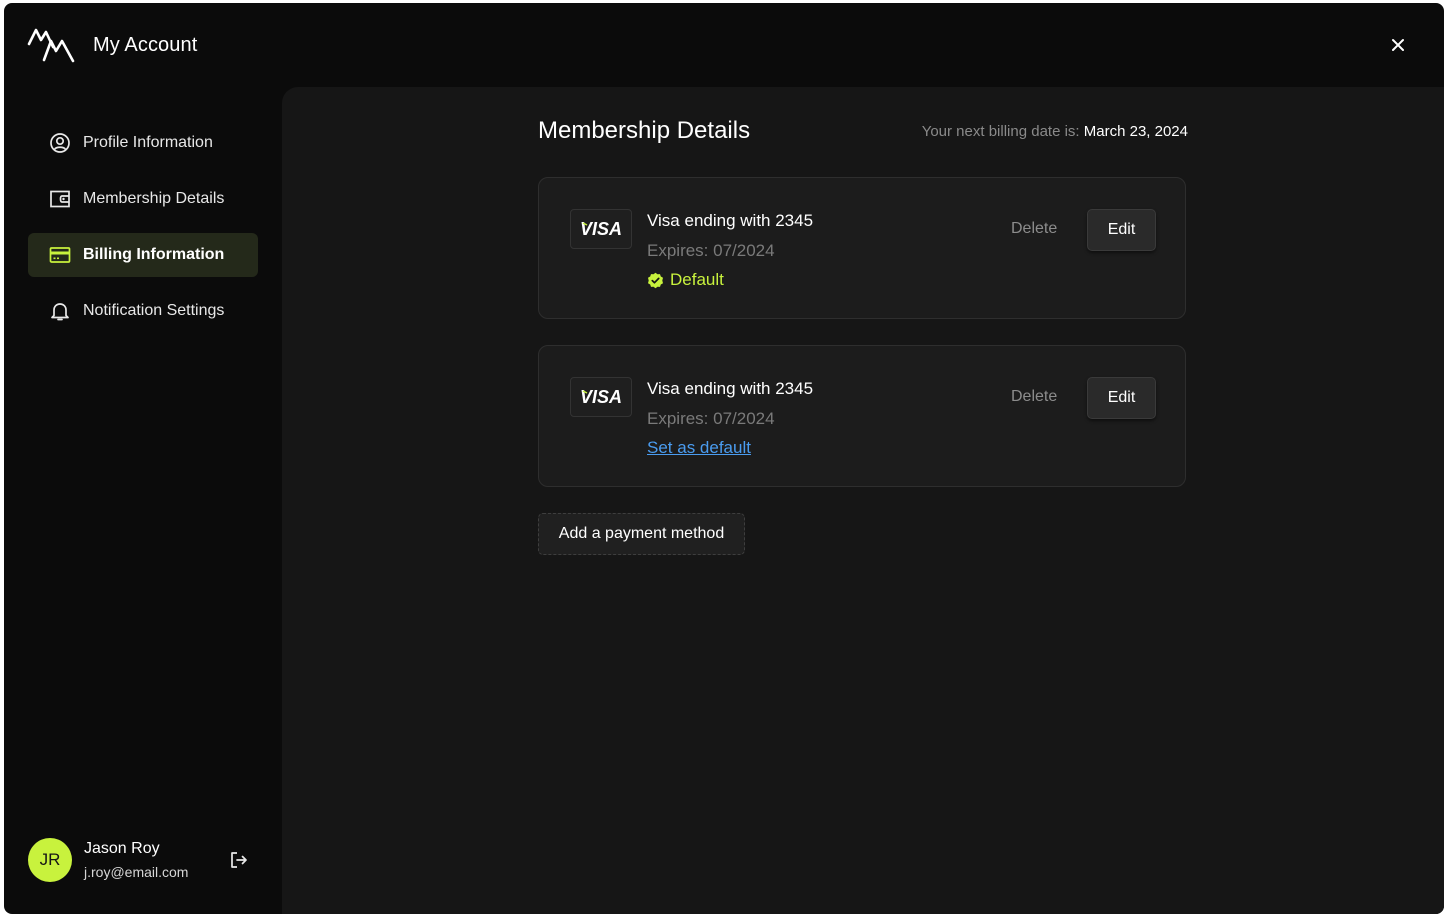 The width and height of the screenshot is (1449, 919). I want to click on set-as-default-link: Set as default, so click(699, 448).